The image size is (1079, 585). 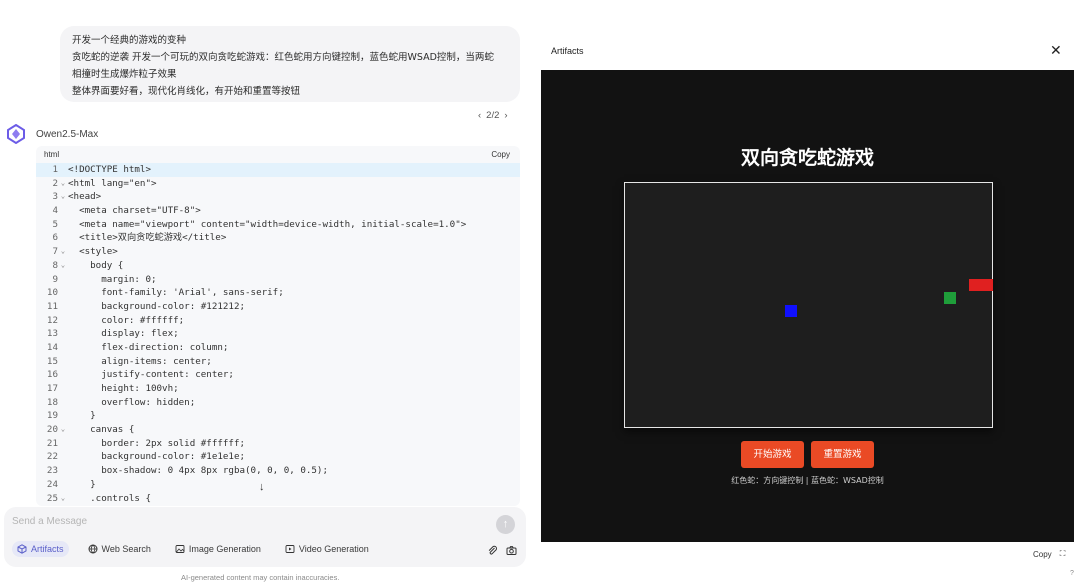 I want to click on code-line: 6 <title>双向贪吃蛇游戏</title>, so click(x=278, y=238).